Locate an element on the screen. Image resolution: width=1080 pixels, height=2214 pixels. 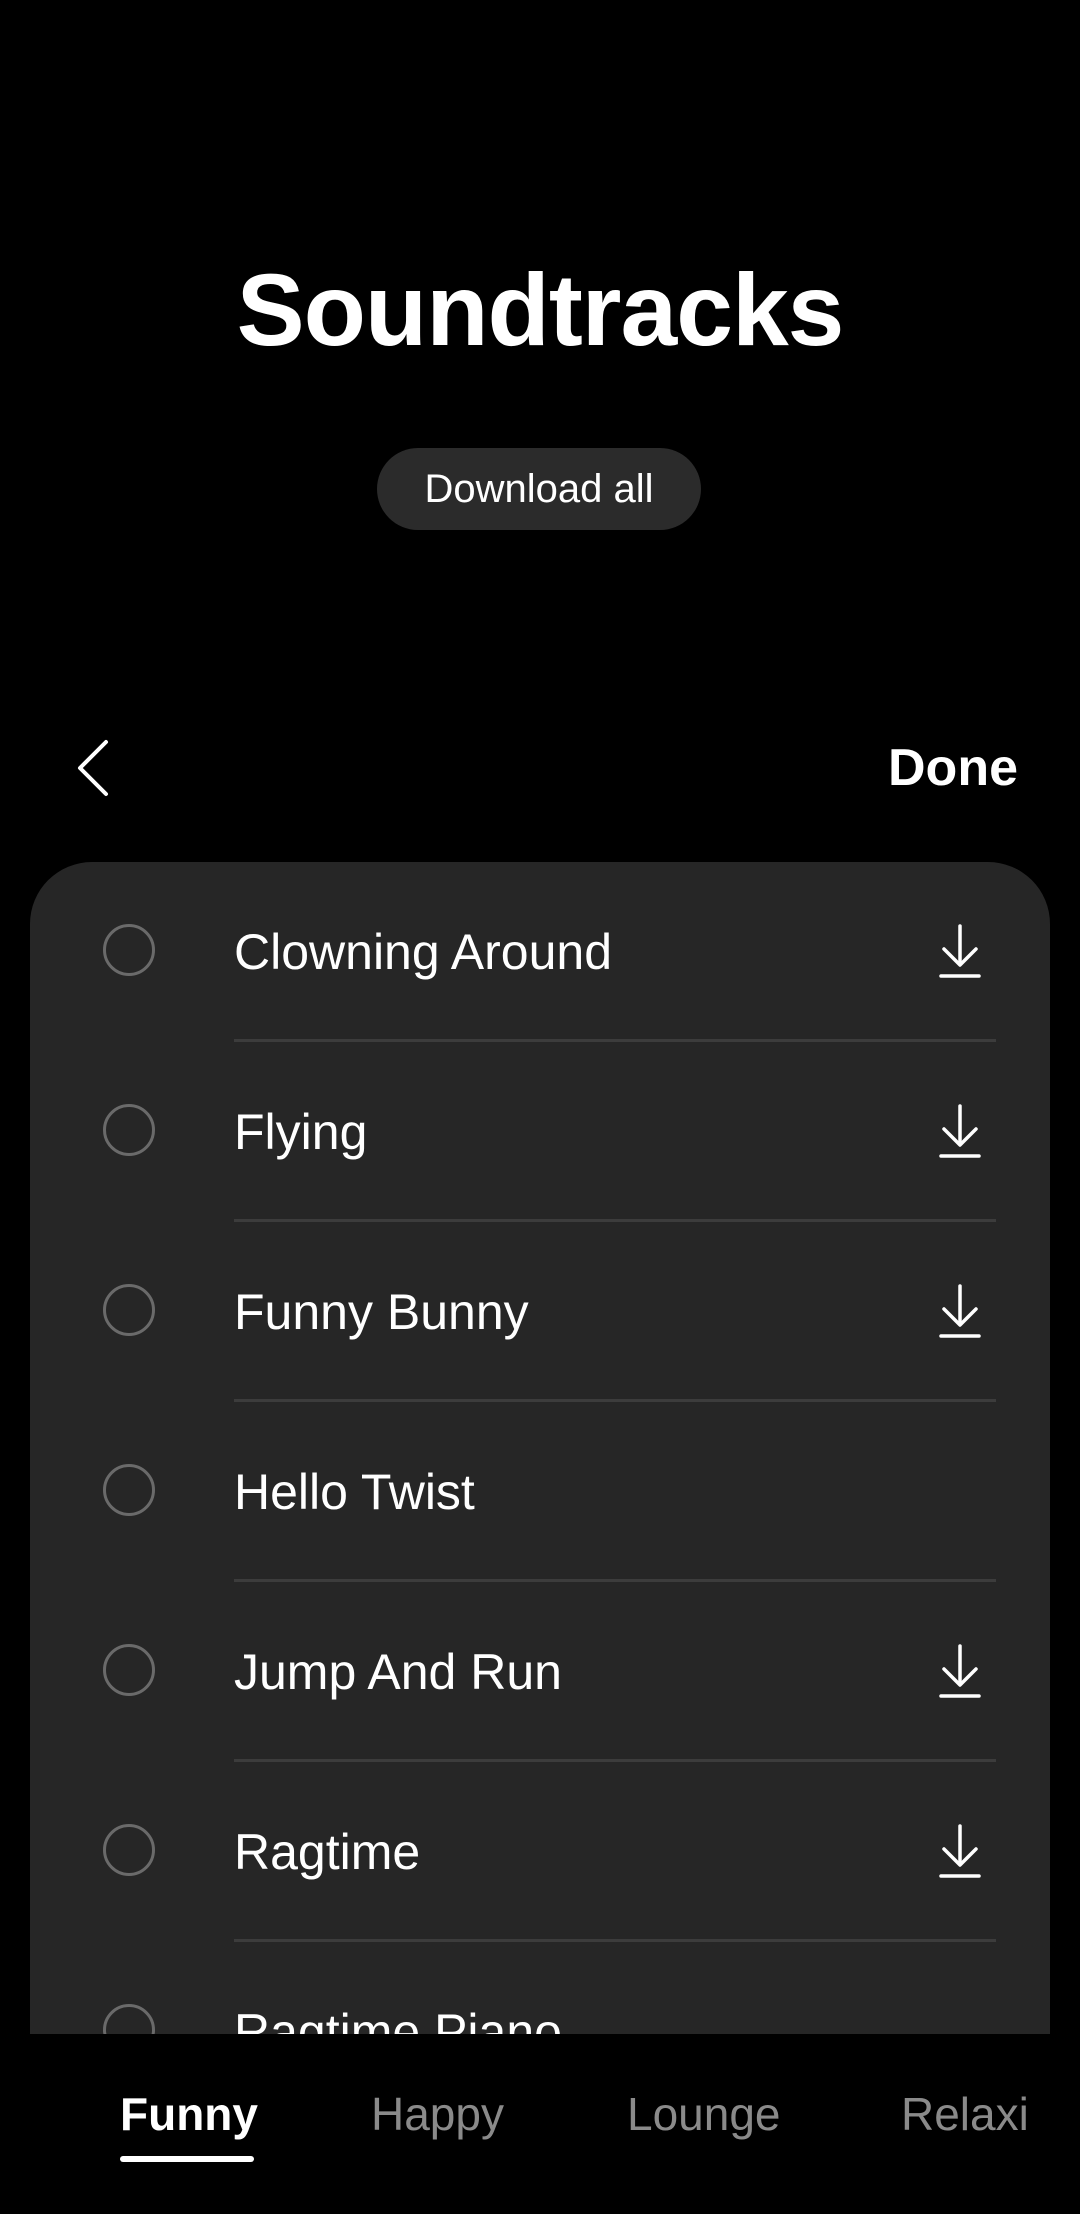
track-name: Jump And Run is located at coordinates (398, 1672).